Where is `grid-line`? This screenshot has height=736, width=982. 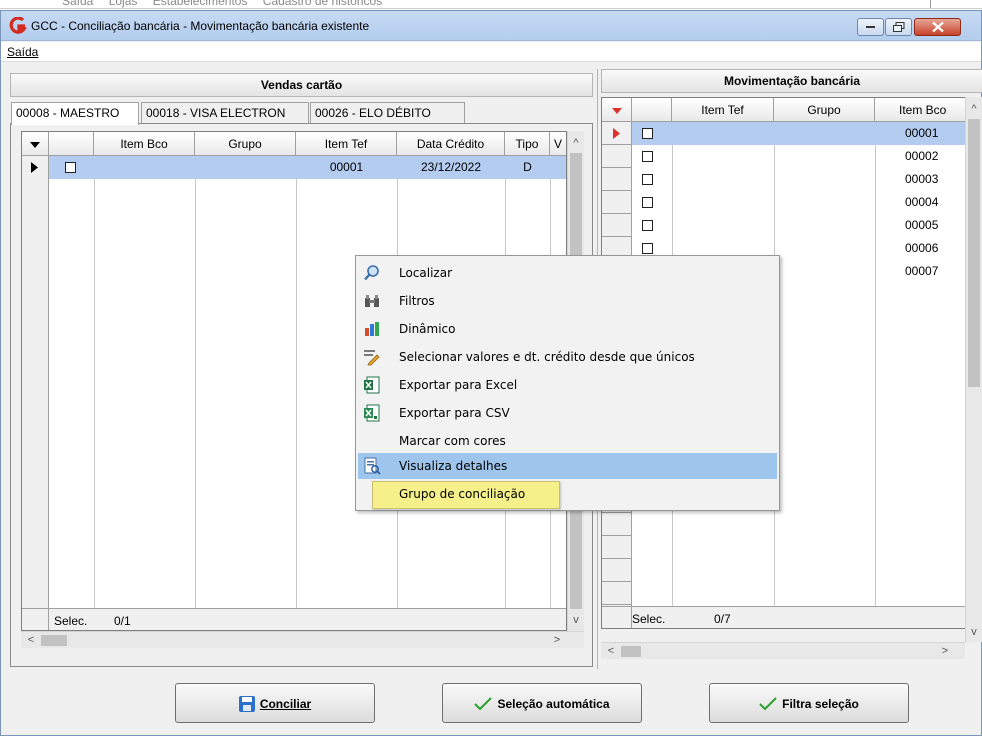 grid-line is located at coordinates (296, 382).